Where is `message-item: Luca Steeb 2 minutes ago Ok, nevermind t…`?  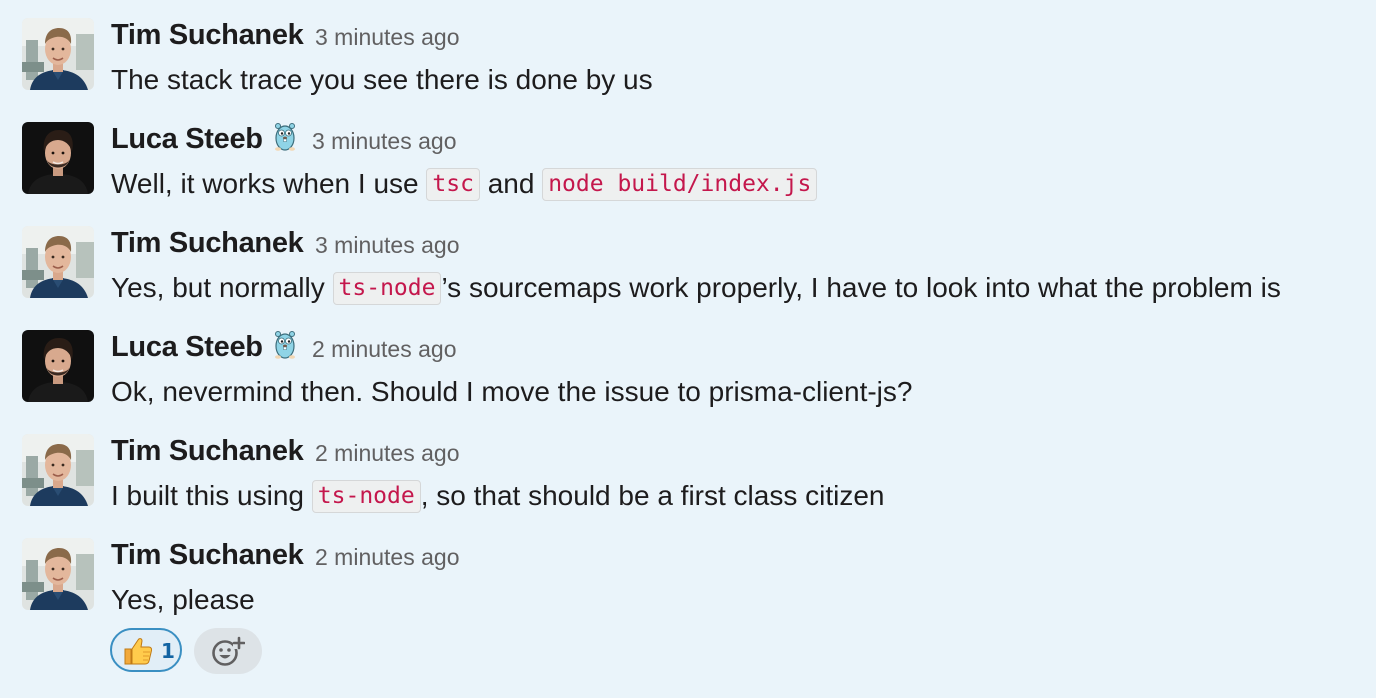 message-item: Luca Steeb 2 minutes ago Ok, nevermind t… is located at coordinates (688, 382).